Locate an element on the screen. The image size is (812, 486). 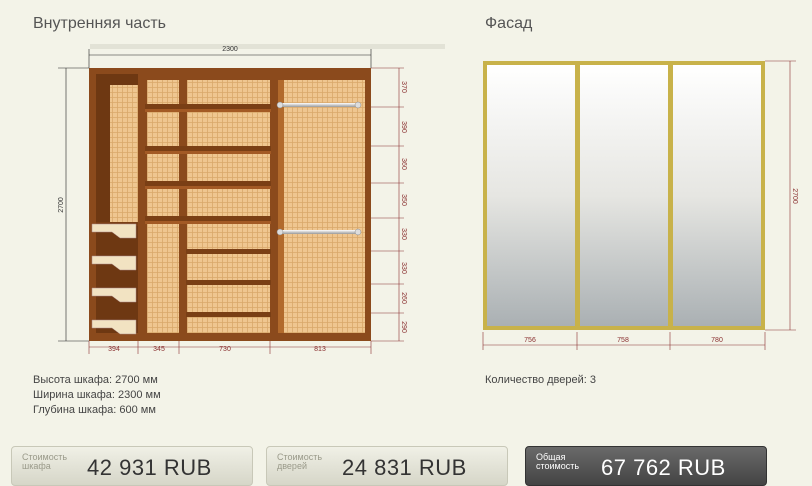
spec-width: Ширина шкафа: 2300 мм is located at coordinates (97, 395).